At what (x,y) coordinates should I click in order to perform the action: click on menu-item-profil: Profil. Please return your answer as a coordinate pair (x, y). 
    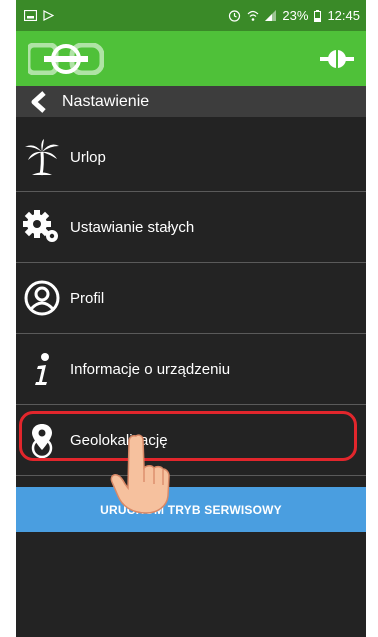
    Looking at the image, I should click on (191, 298).